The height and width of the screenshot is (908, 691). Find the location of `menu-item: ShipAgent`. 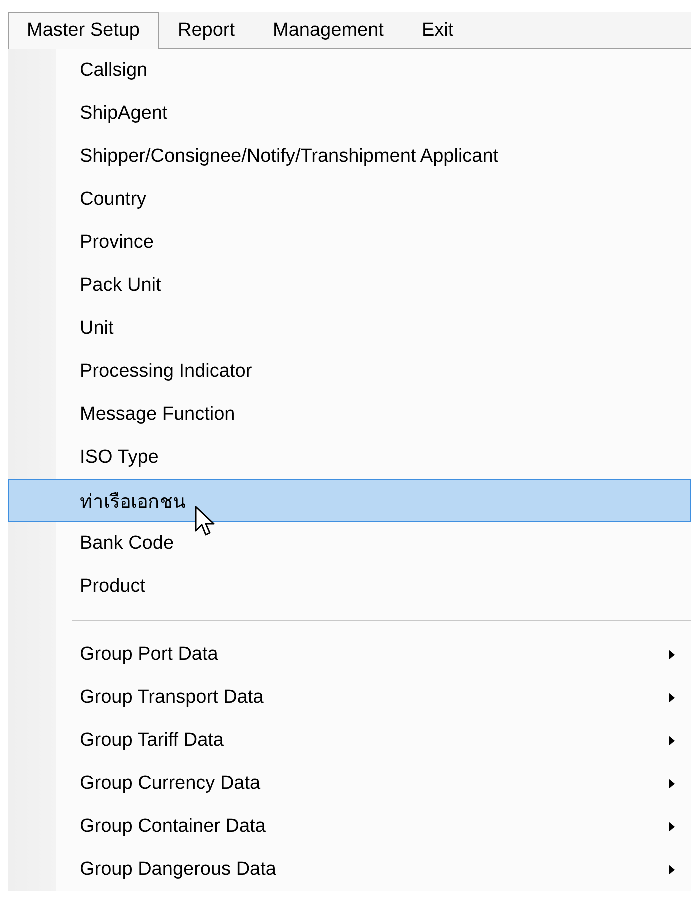

menu-item: ShipAgent is located at coordinates (349, 113).